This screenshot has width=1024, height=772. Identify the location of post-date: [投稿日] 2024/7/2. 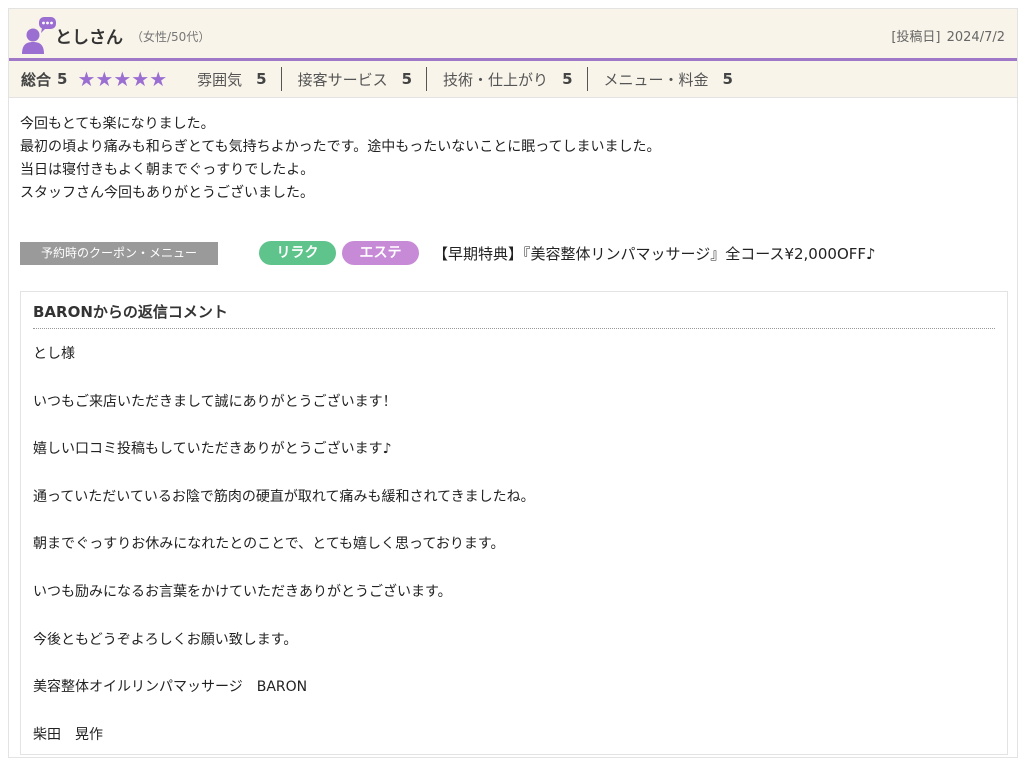
(947, 35).